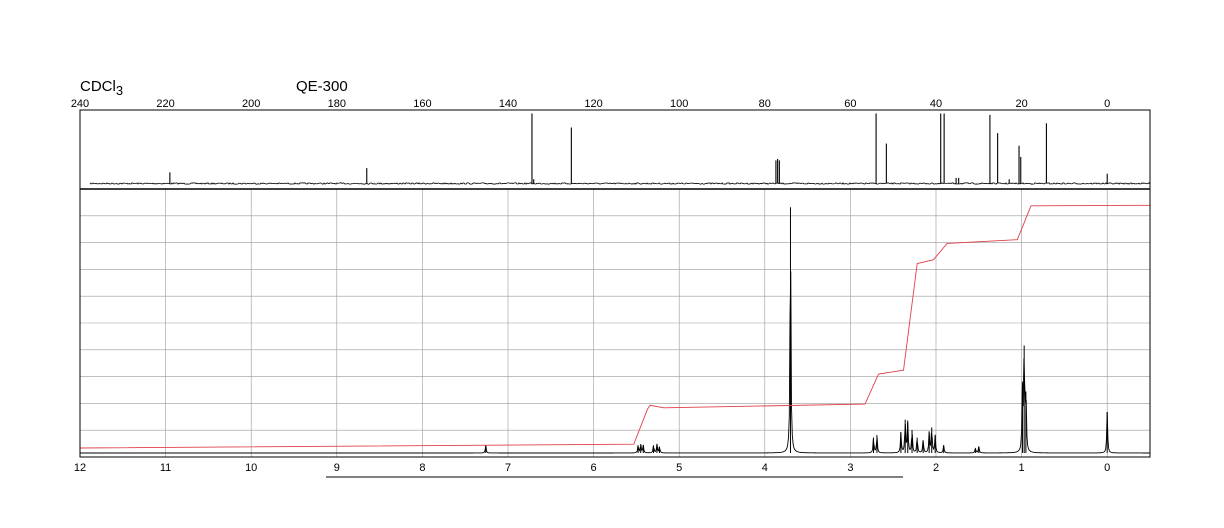  What do you see at coordinates (936, 104) in the screenshot?
I see `c13-tick-label: 40` at bounding box center [936, 104].